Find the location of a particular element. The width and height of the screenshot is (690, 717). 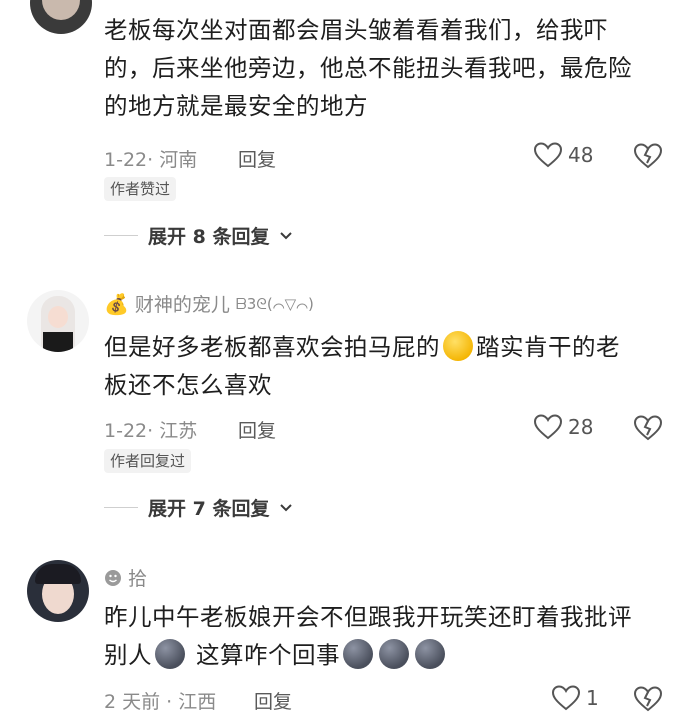

like-count: 28 is located at coordinates (581, 427).